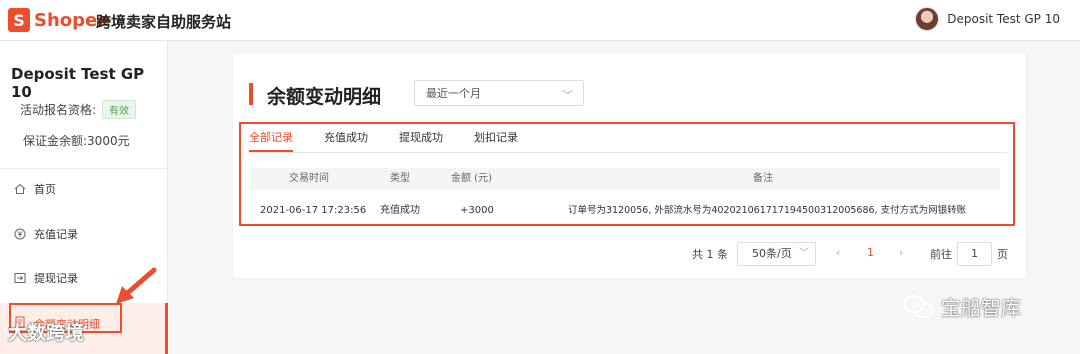  What do you see at coordinates (901, 252) in the screenshot?
I see `next-page-icon: ›` at bounding box center [901, 252].